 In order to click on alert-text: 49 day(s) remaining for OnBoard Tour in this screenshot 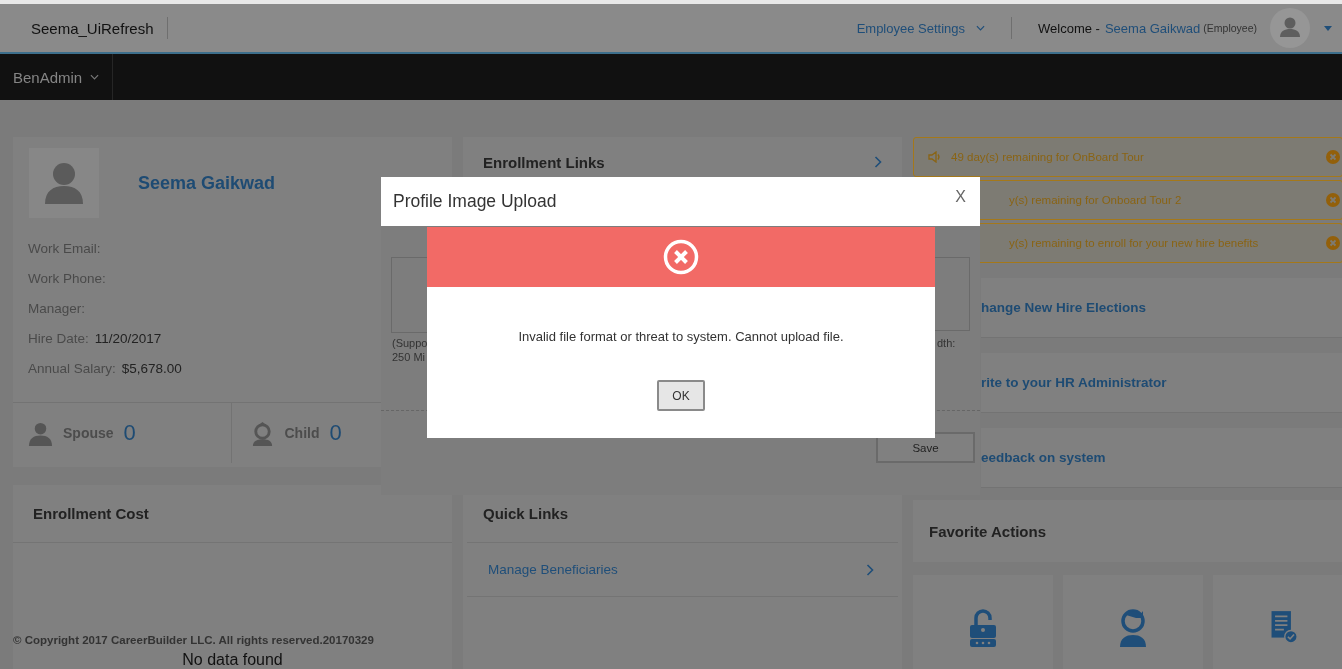, I will do `click(1047, 157)`.